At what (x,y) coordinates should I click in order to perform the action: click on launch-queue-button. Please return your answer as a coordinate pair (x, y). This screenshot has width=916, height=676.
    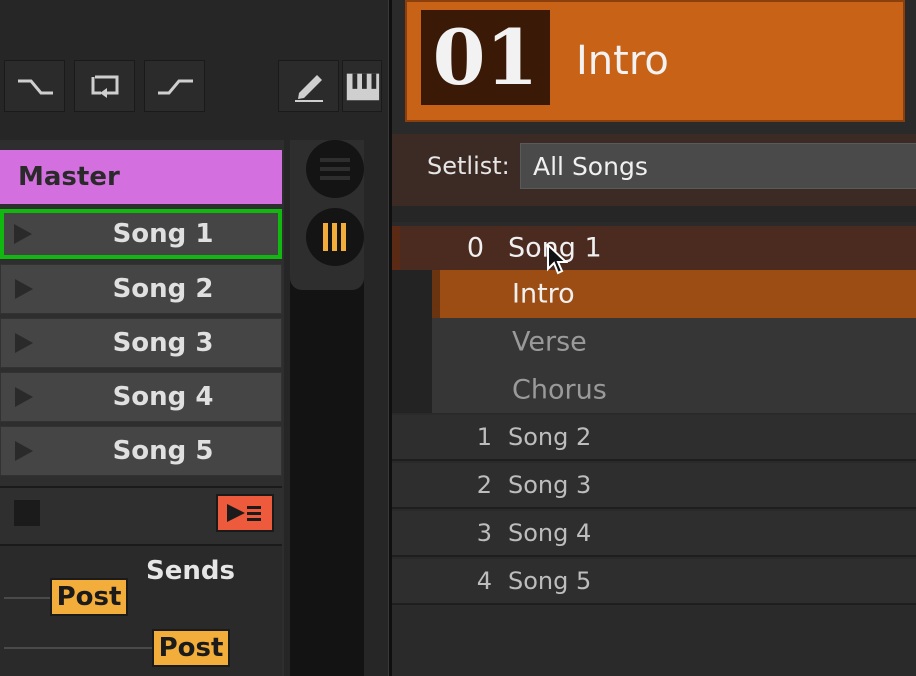
    Looking at the image, I should click on (245, 513).